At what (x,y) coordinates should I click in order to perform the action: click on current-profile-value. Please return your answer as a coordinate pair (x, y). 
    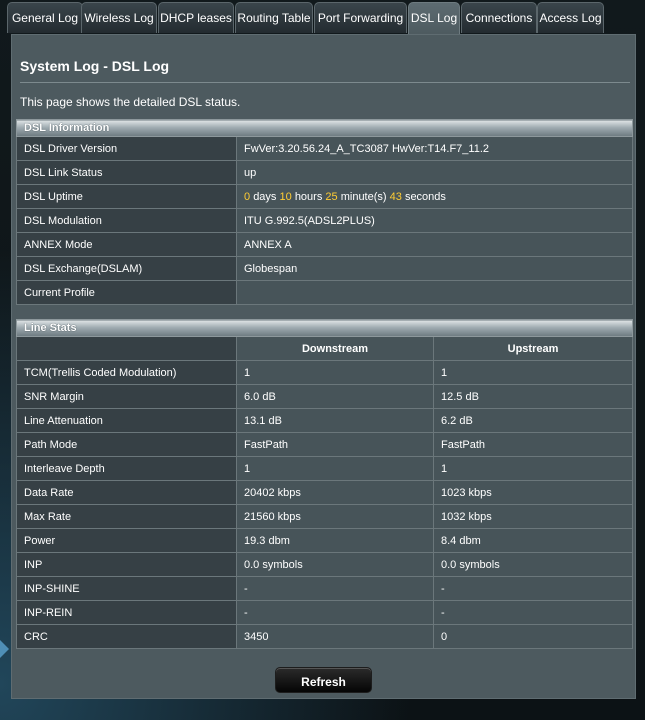
    Looking at the image, I should click on (434, 292).